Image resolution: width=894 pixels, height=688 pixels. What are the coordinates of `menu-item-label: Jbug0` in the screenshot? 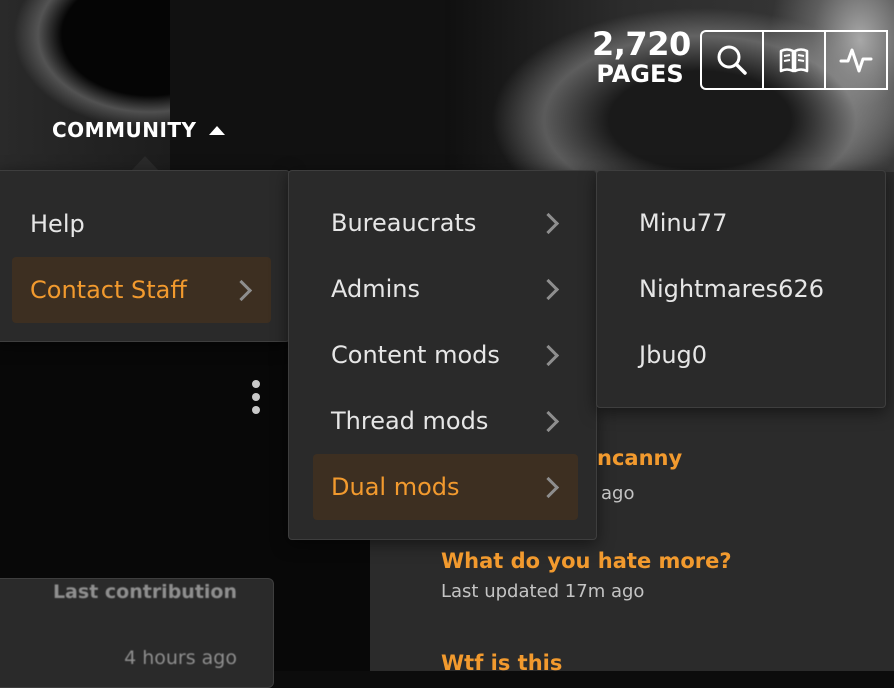 It's located at (673, 355).